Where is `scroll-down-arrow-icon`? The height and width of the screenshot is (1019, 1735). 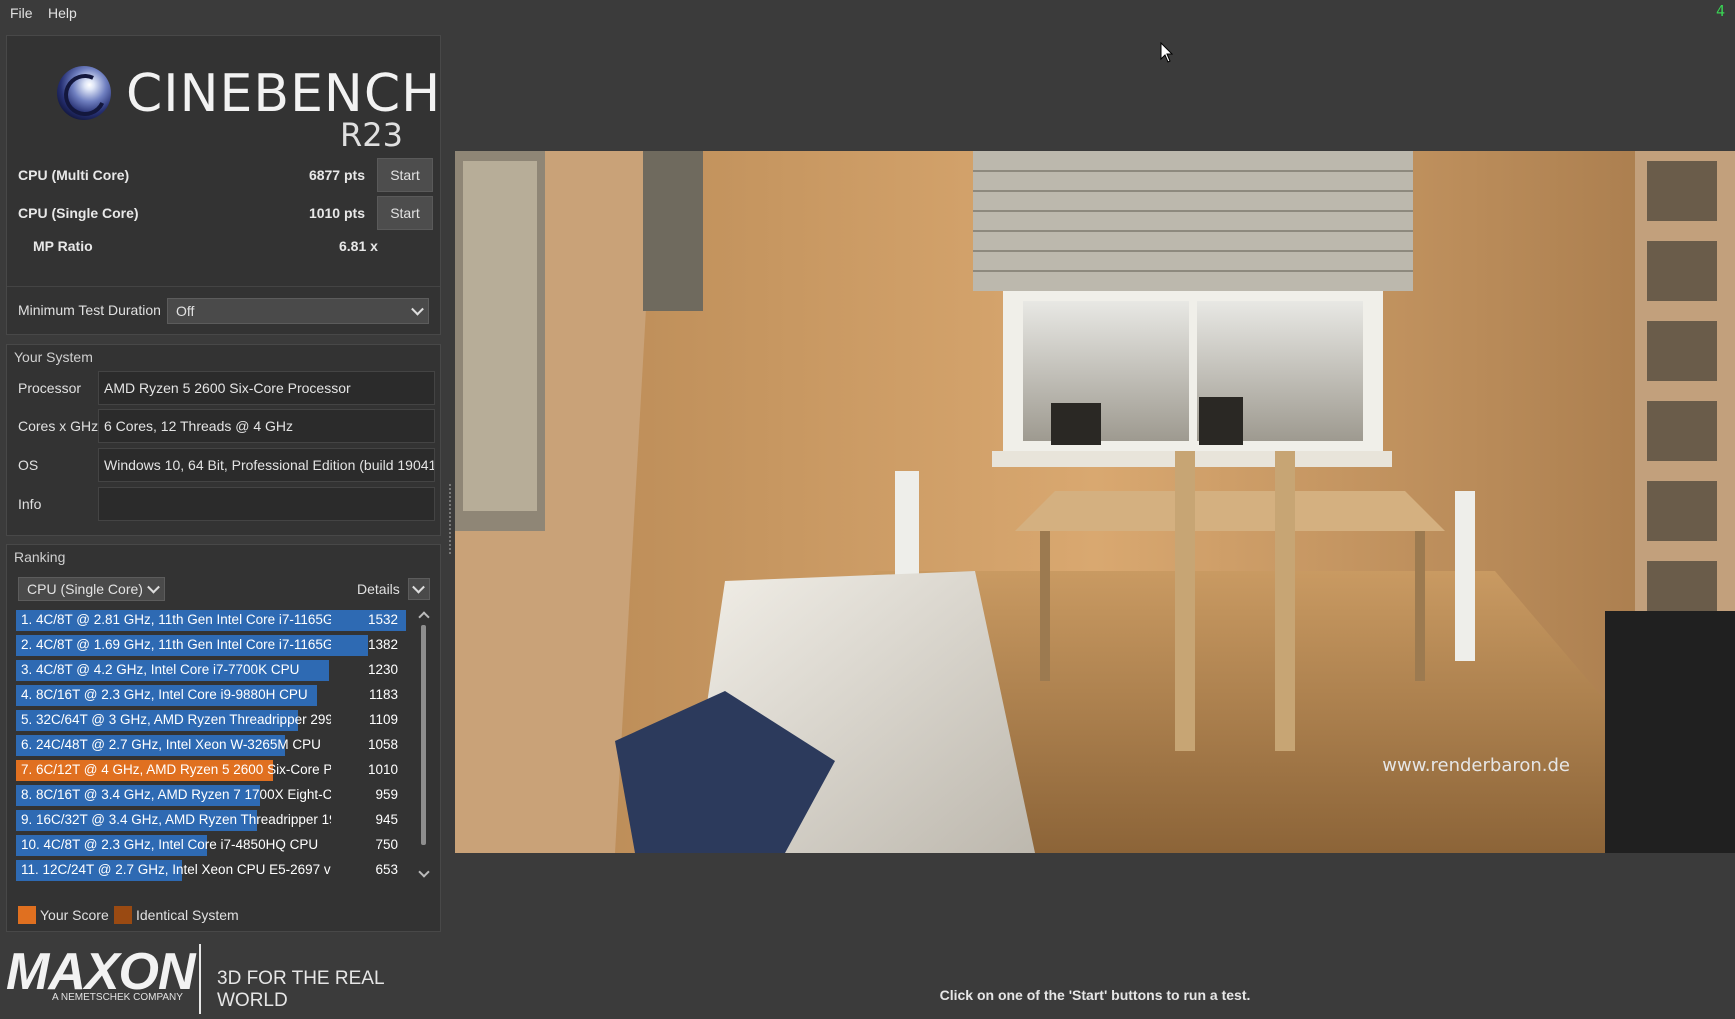
scroll-down-arrow-icon is located at coordinates (424, 872).